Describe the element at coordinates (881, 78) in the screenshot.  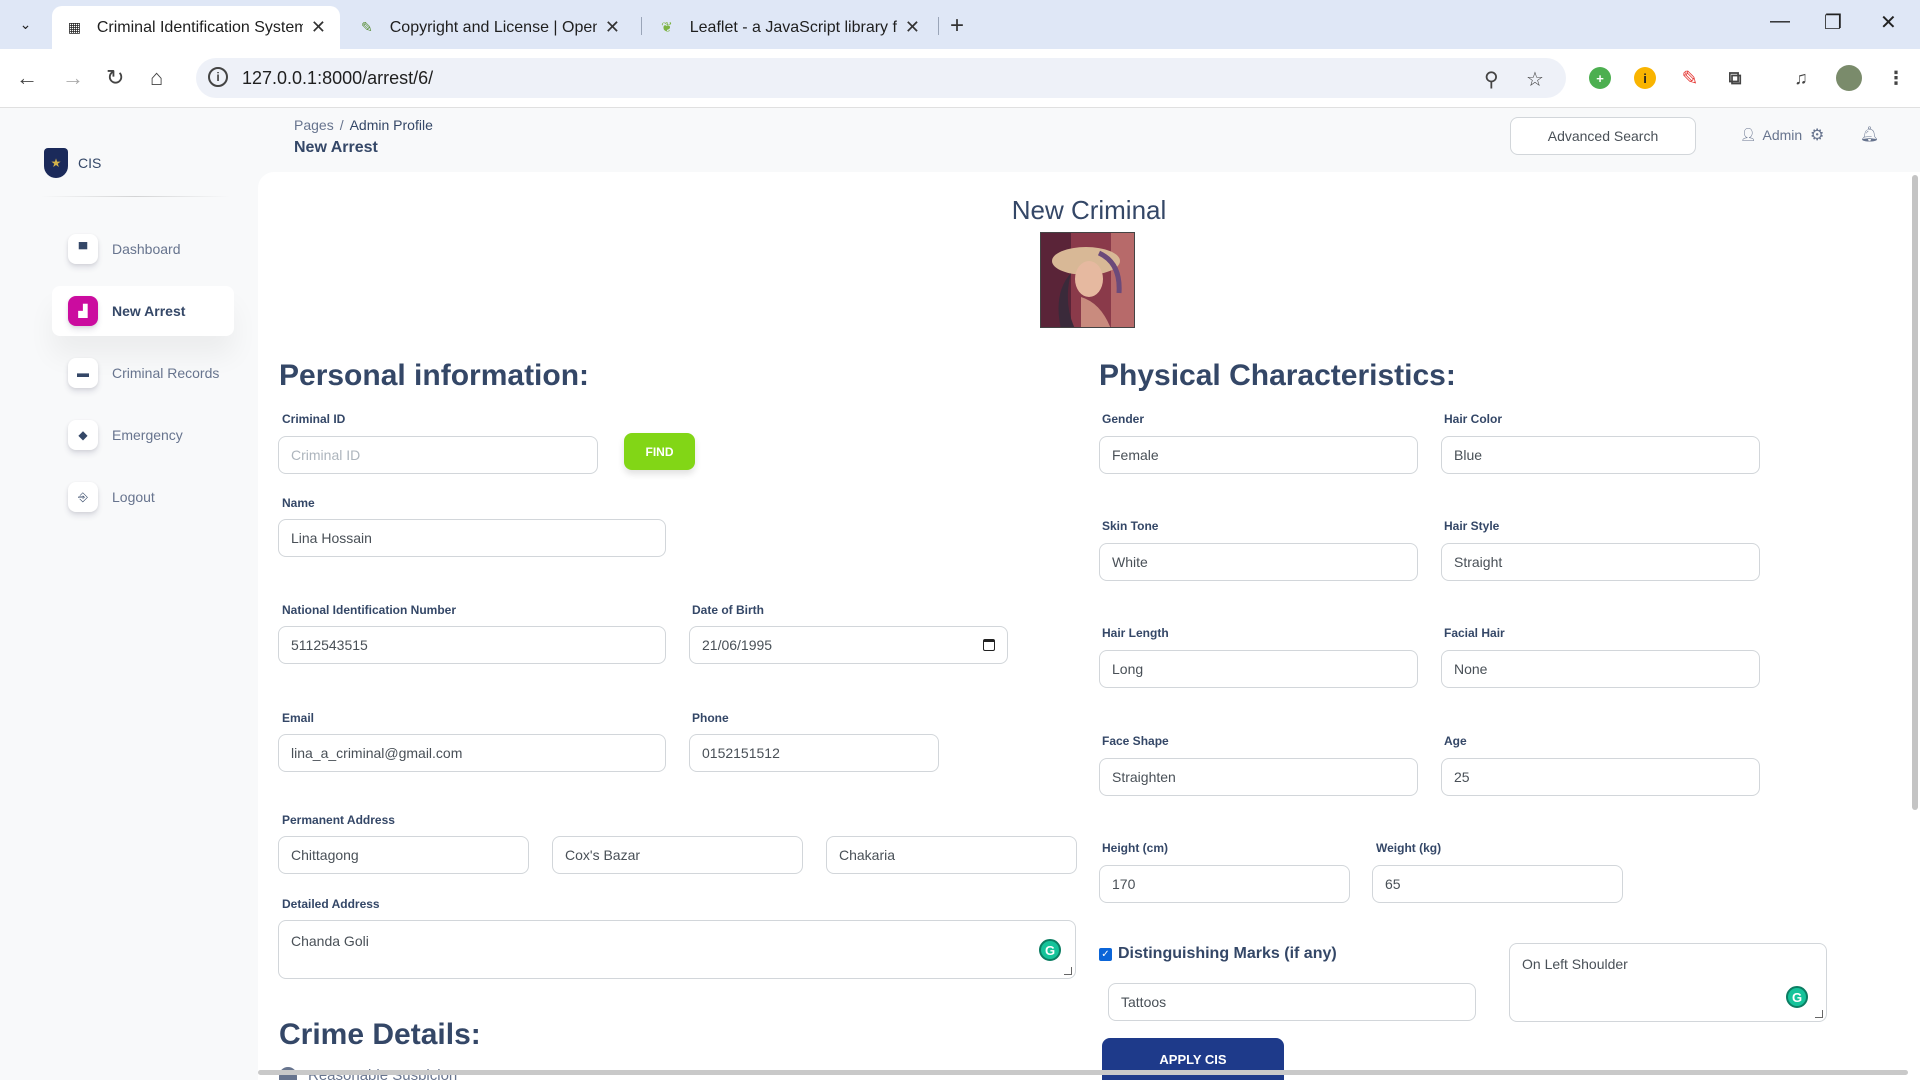
I see `address-bar: i 127.0.0.1:8000/arrest/6/ ⚲ ☆` at that location.